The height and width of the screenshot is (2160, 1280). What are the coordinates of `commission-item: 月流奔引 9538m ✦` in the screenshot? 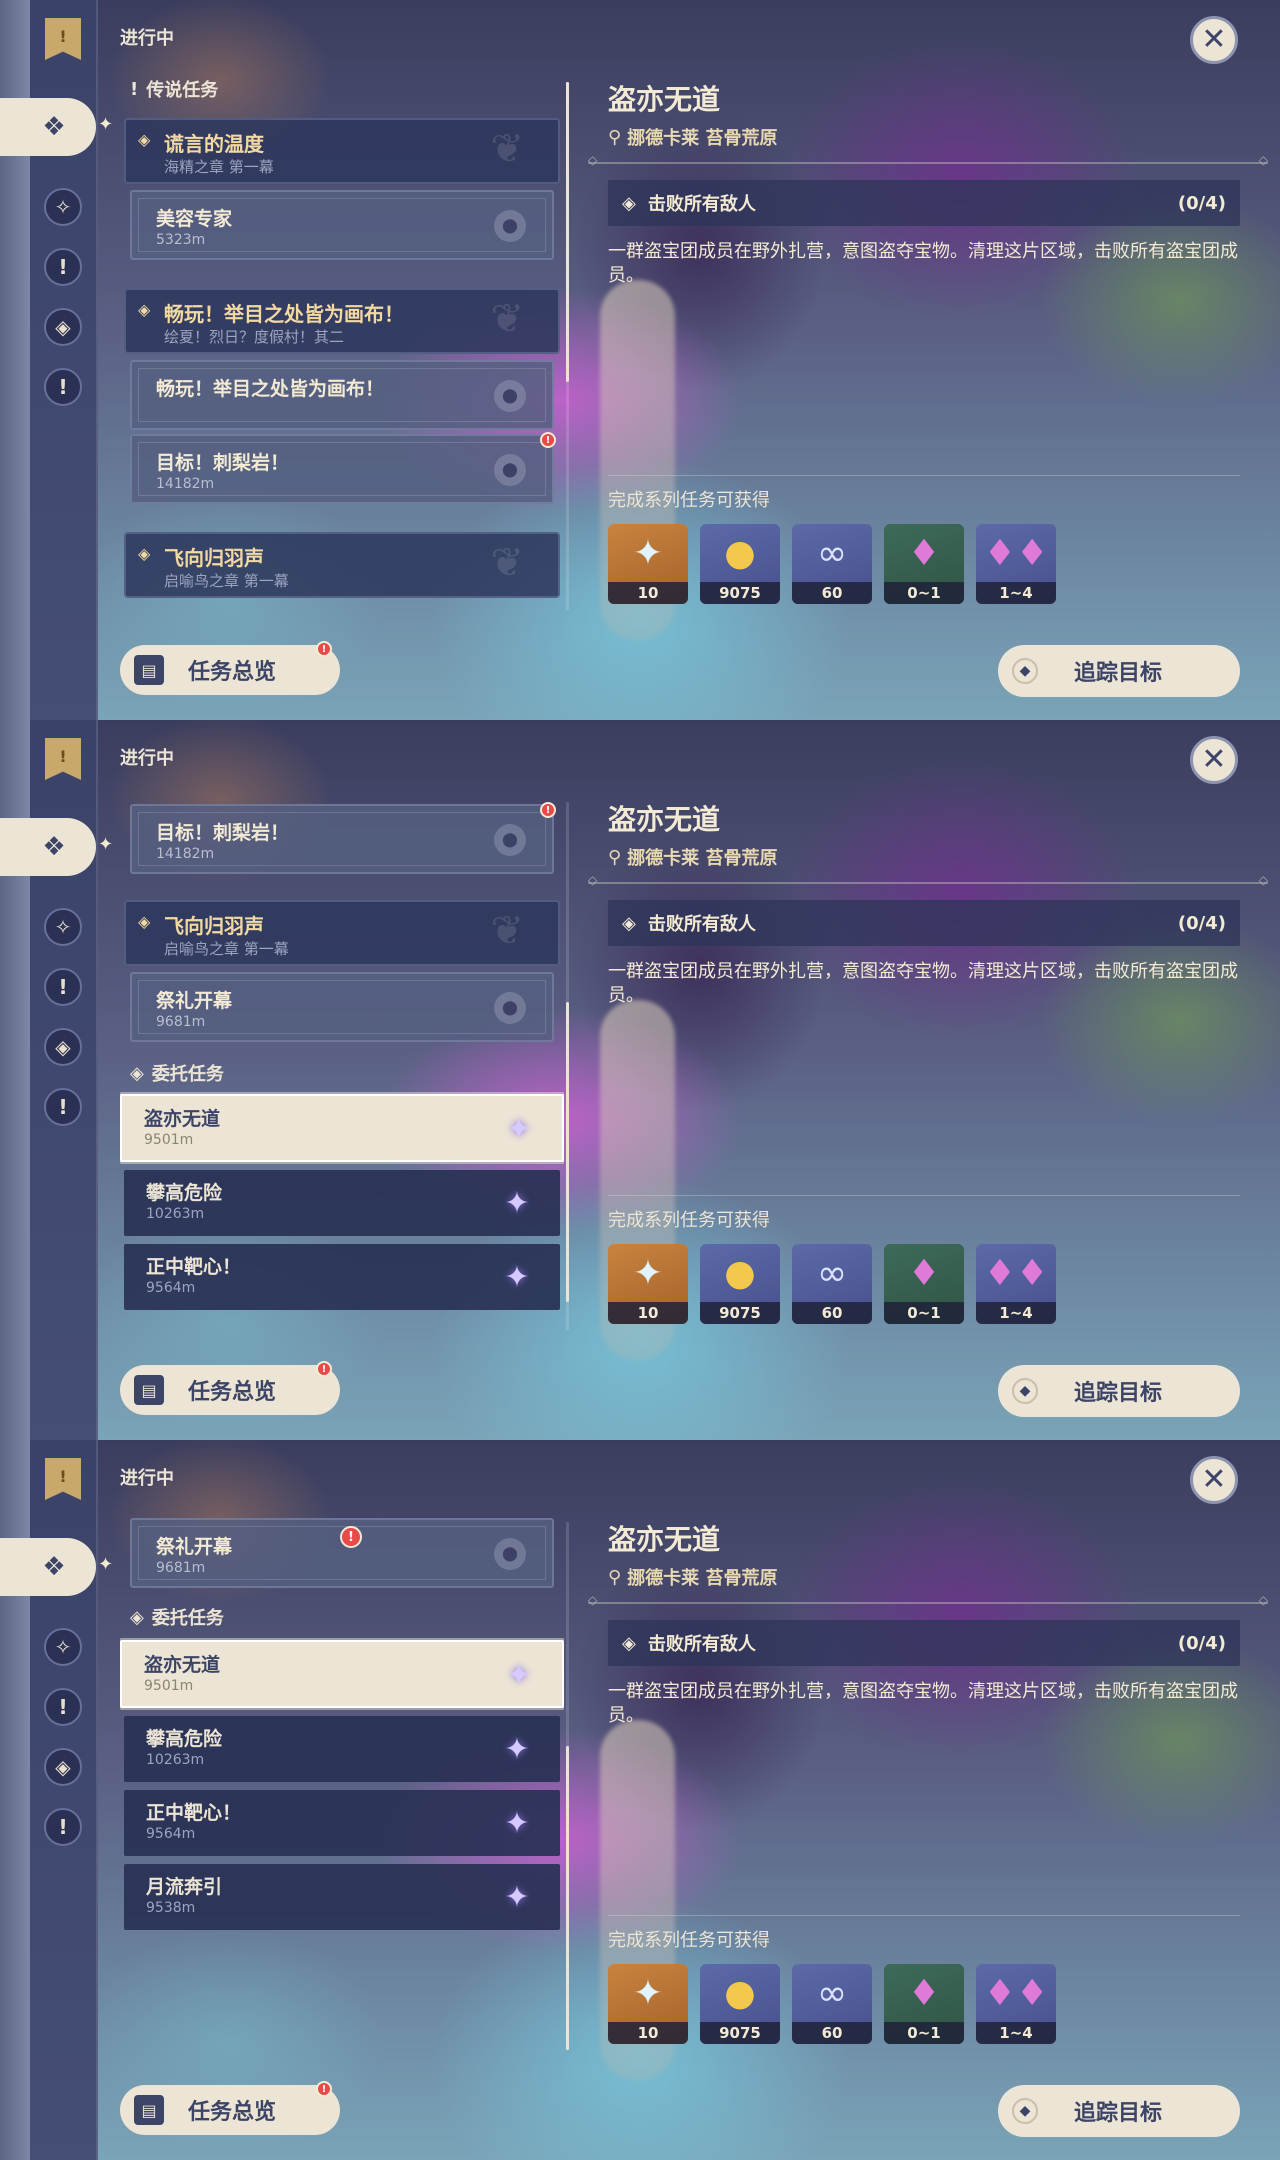 It's located at (342, 1897).